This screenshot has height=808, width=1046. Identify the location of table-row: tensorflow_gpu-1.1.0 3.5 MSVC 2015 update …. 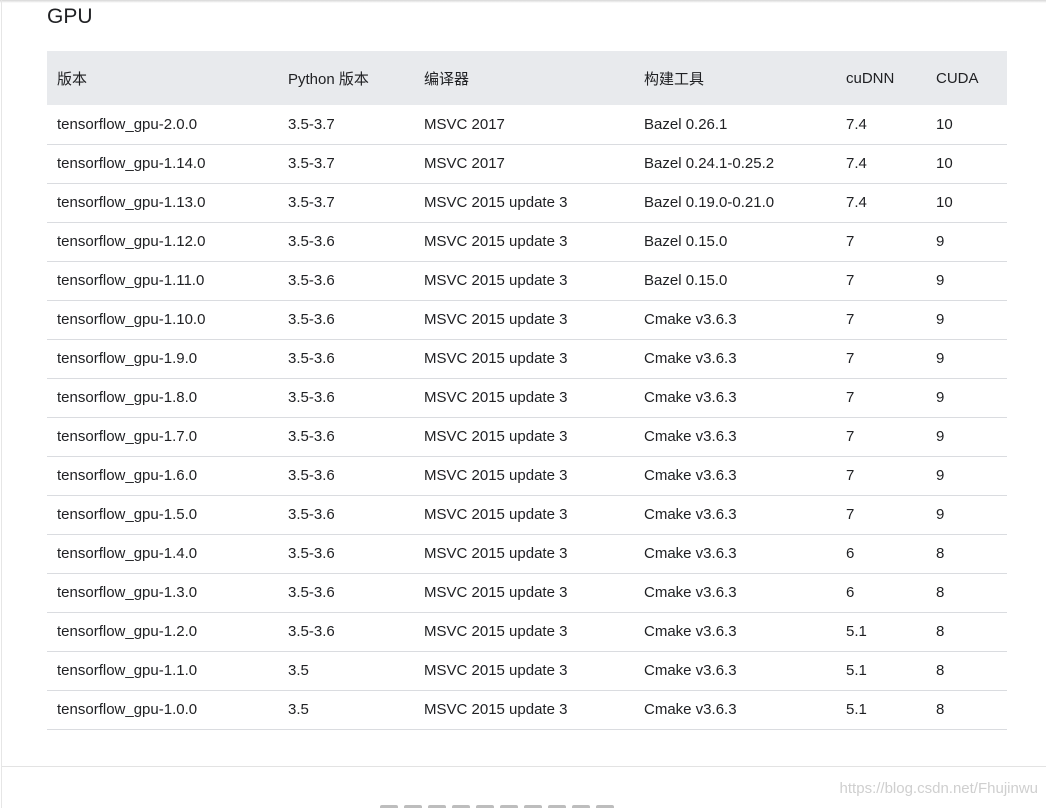
(527, 671).